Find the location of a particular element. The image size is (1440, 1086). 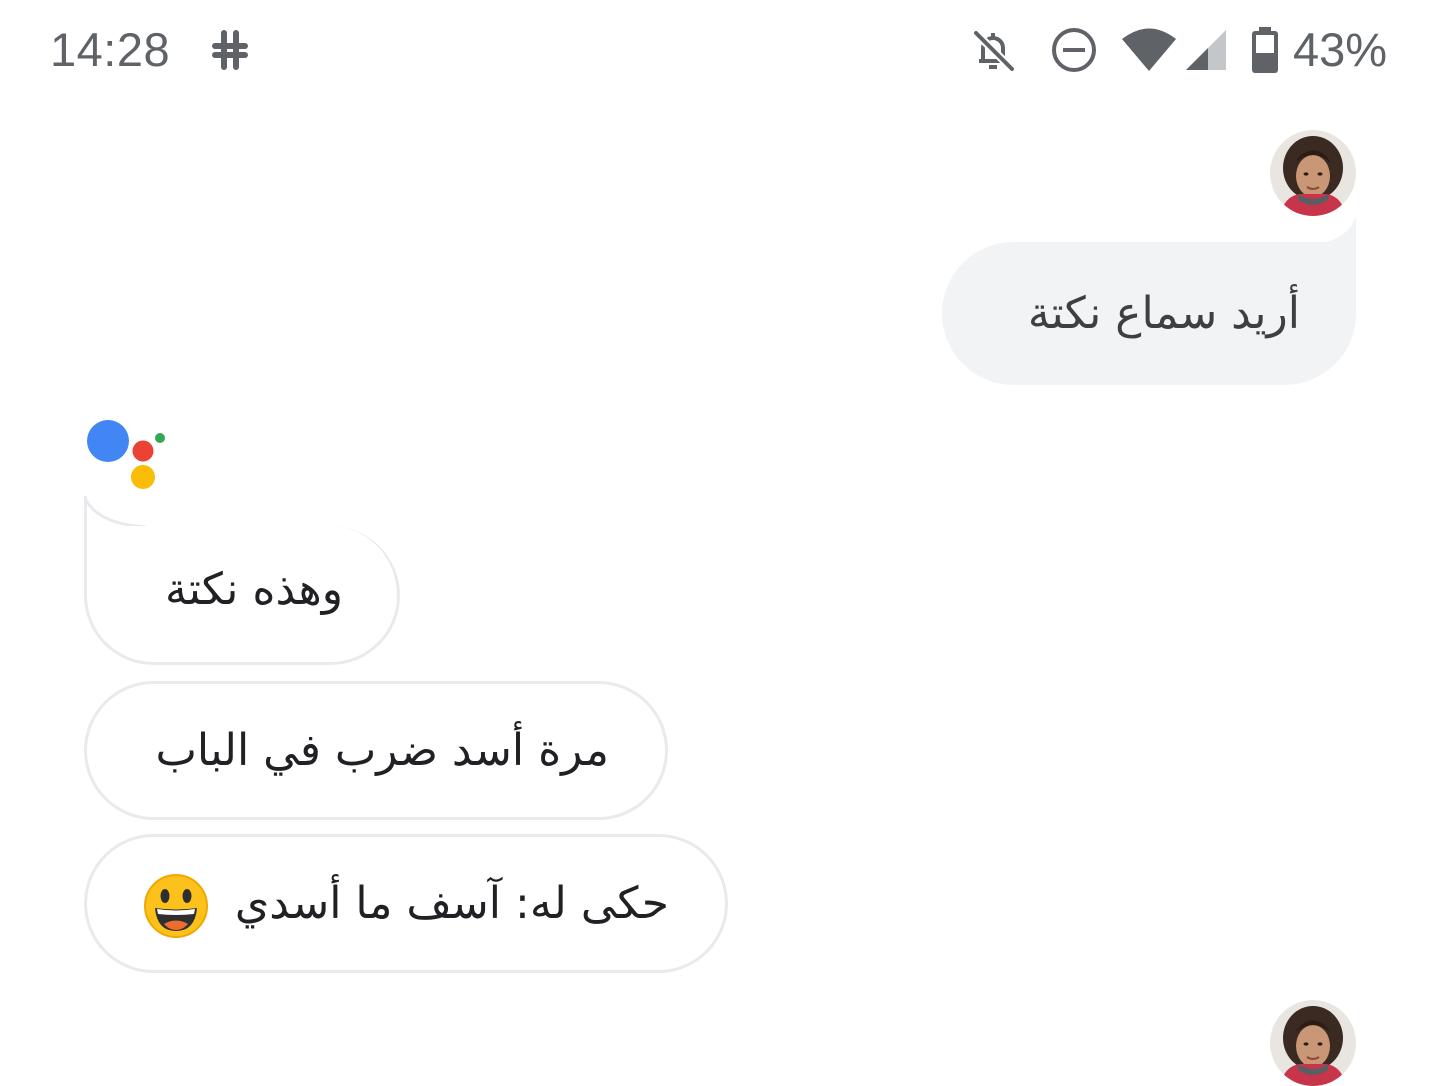

assistant-message-bubble: مرة أسد ضرب في الباب is located at coordinates (376, 750).